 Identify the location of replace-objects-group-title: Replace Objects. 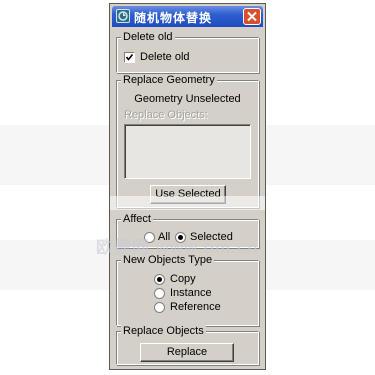
(163, 331).